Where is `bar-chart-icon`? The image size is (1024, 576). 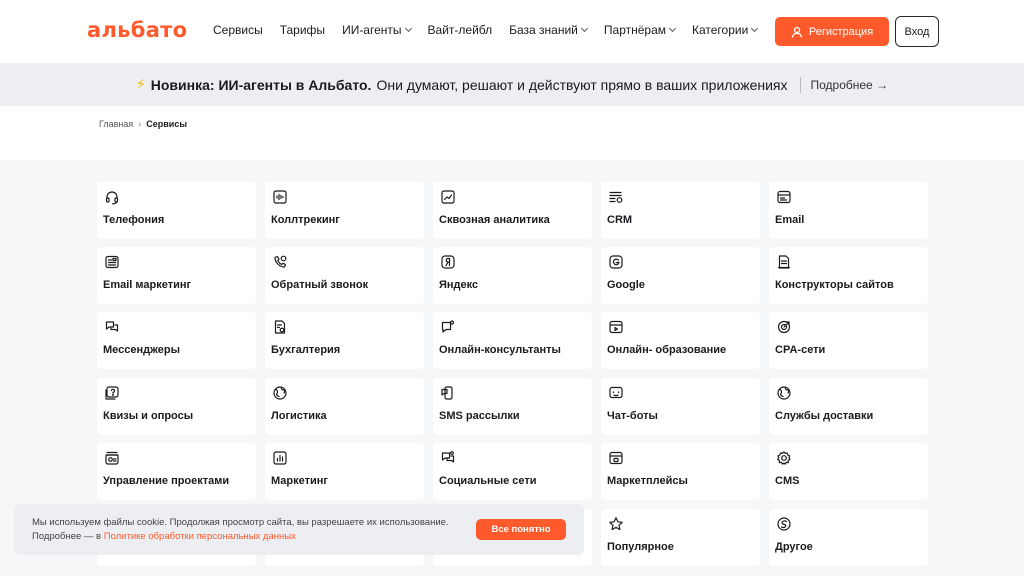 bar-chart-icon is located at coordinates (280, 458).